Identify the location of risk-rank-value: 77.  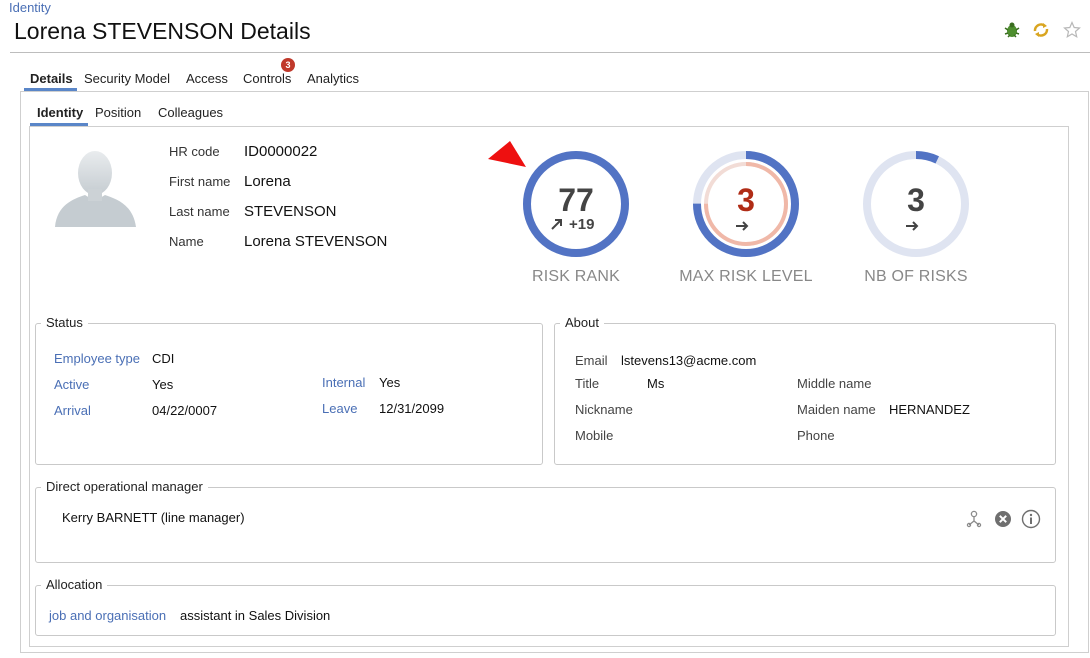
(576, 200).